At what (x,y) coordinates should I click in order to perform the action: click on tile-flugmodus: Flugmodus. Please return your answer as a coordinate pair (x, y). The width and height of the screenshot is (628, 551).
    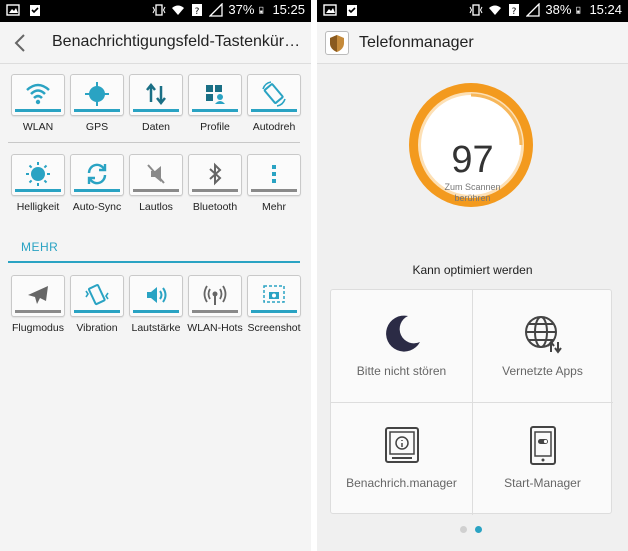
    Looking at the image, I should click on (38, 304).